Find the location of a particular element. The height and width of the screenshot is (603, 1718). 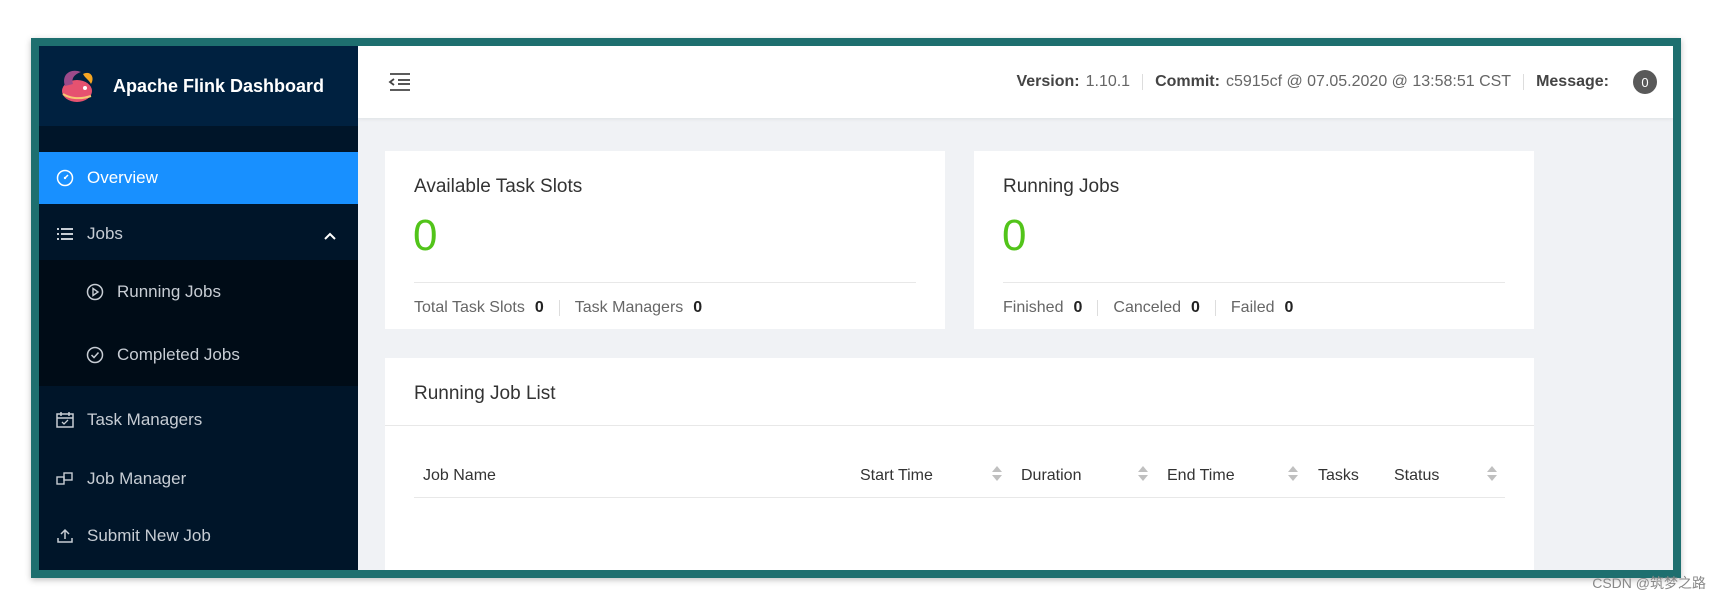

jobs-stats: Finished 0 Canceled 0 Failed 0 is located at coordinates (1148, 308).